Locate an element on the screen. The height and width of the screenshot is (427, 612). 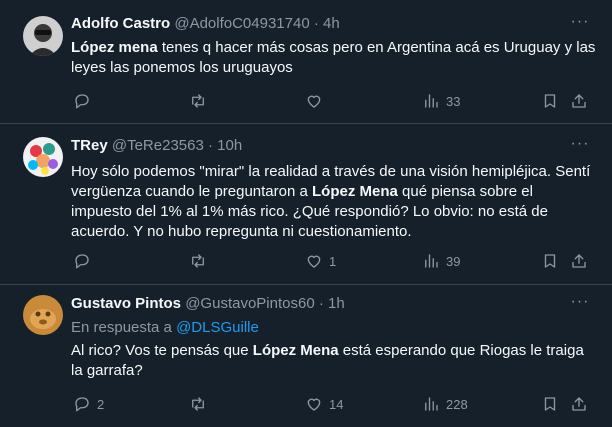
user-handle: @GustavoPintos60 is located at coordinates (249, 303).